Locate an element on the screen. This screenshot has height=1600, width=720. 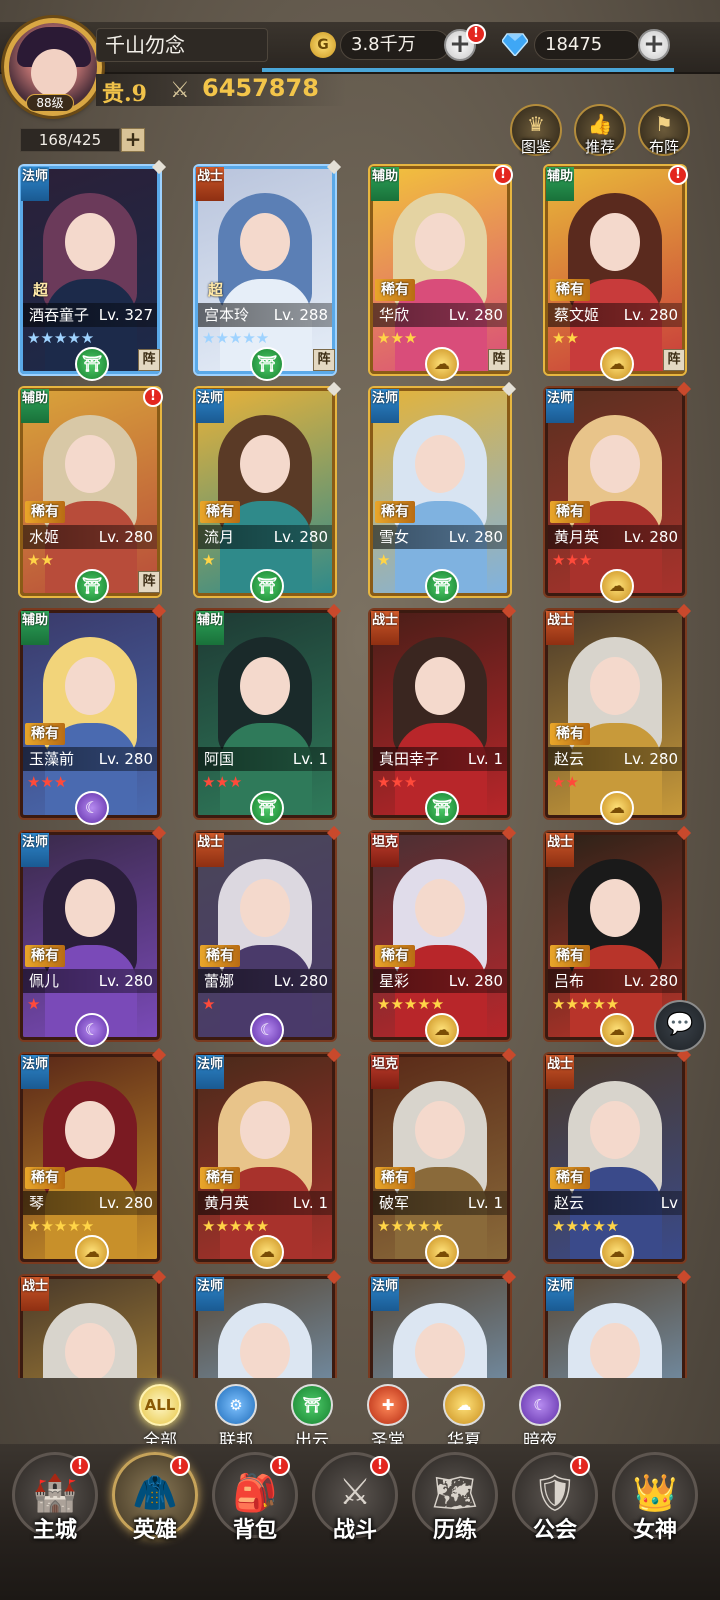
hero-name-line: 宫本玲 Lv. 288 is located at coordinates (265, 315).